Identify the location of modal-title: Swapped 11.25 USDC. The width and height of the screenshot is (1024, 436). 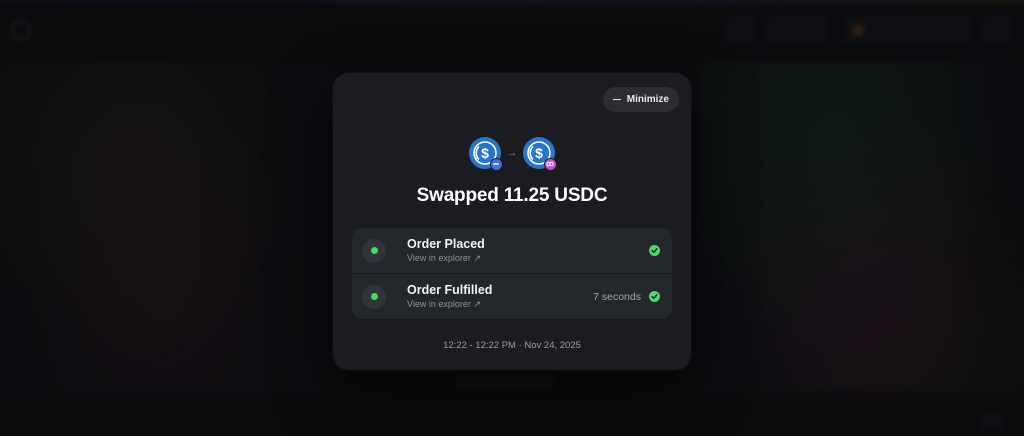
(512, 195).